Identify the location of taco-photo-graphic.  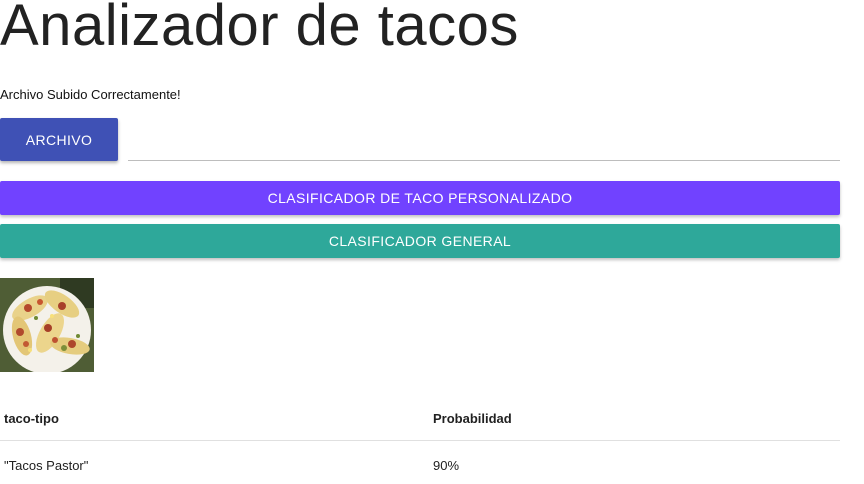
(47, 325).